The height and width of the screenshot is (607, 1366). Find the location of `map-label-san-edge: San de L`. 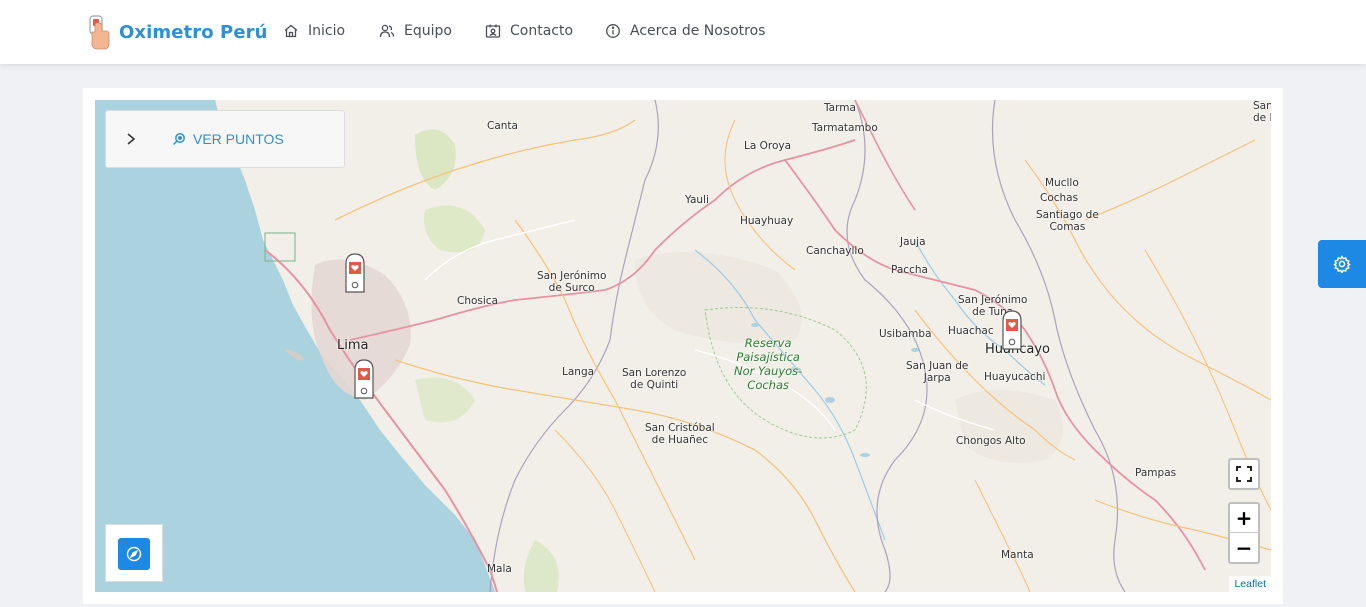

map-label-san-edge: San de L is located at coordinates (1262, 112).